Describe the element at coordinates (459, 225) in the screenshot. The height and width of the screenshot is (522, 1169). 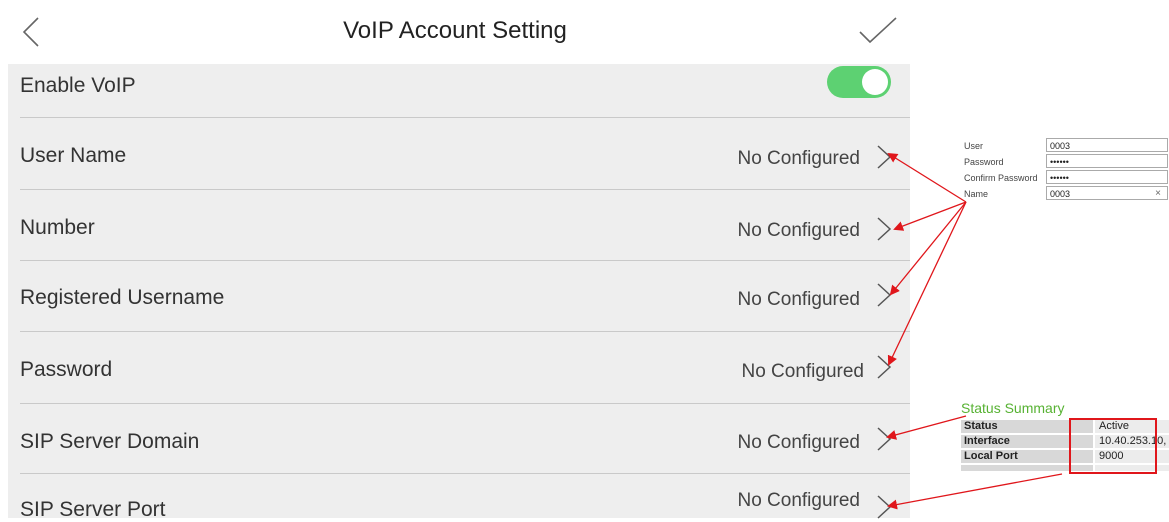
I see `setting-row-number: Number No Configured` at that location.